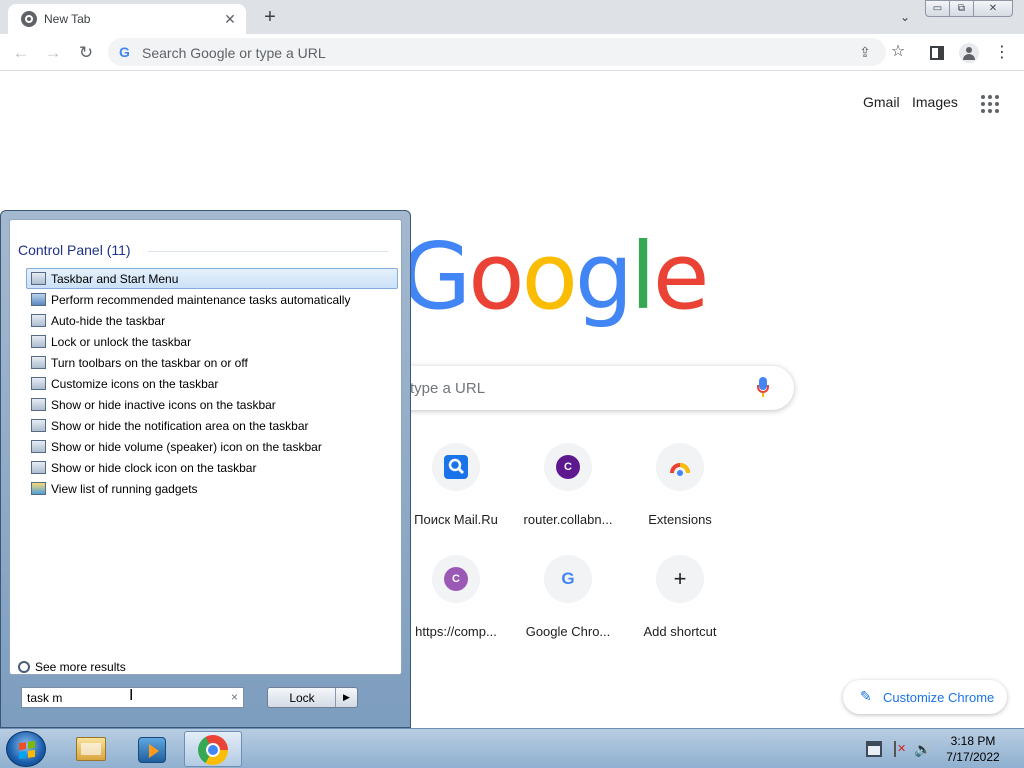 The image size is (1024, 768). What do you see at coordinates (681, 276) in the screenshot?
I see `logo-letter: e` at bounding box center [681, 276].